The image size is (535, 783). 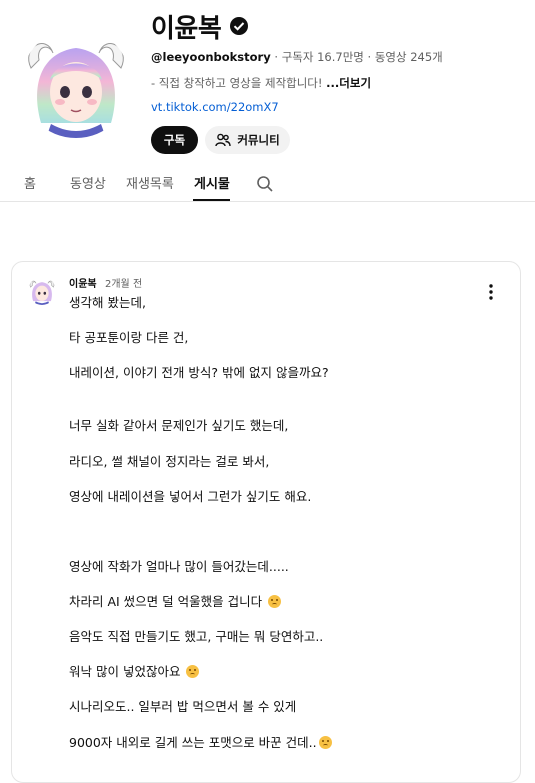 I want to click on channel-title-row: 이윤복, so click(x=200, y=26).